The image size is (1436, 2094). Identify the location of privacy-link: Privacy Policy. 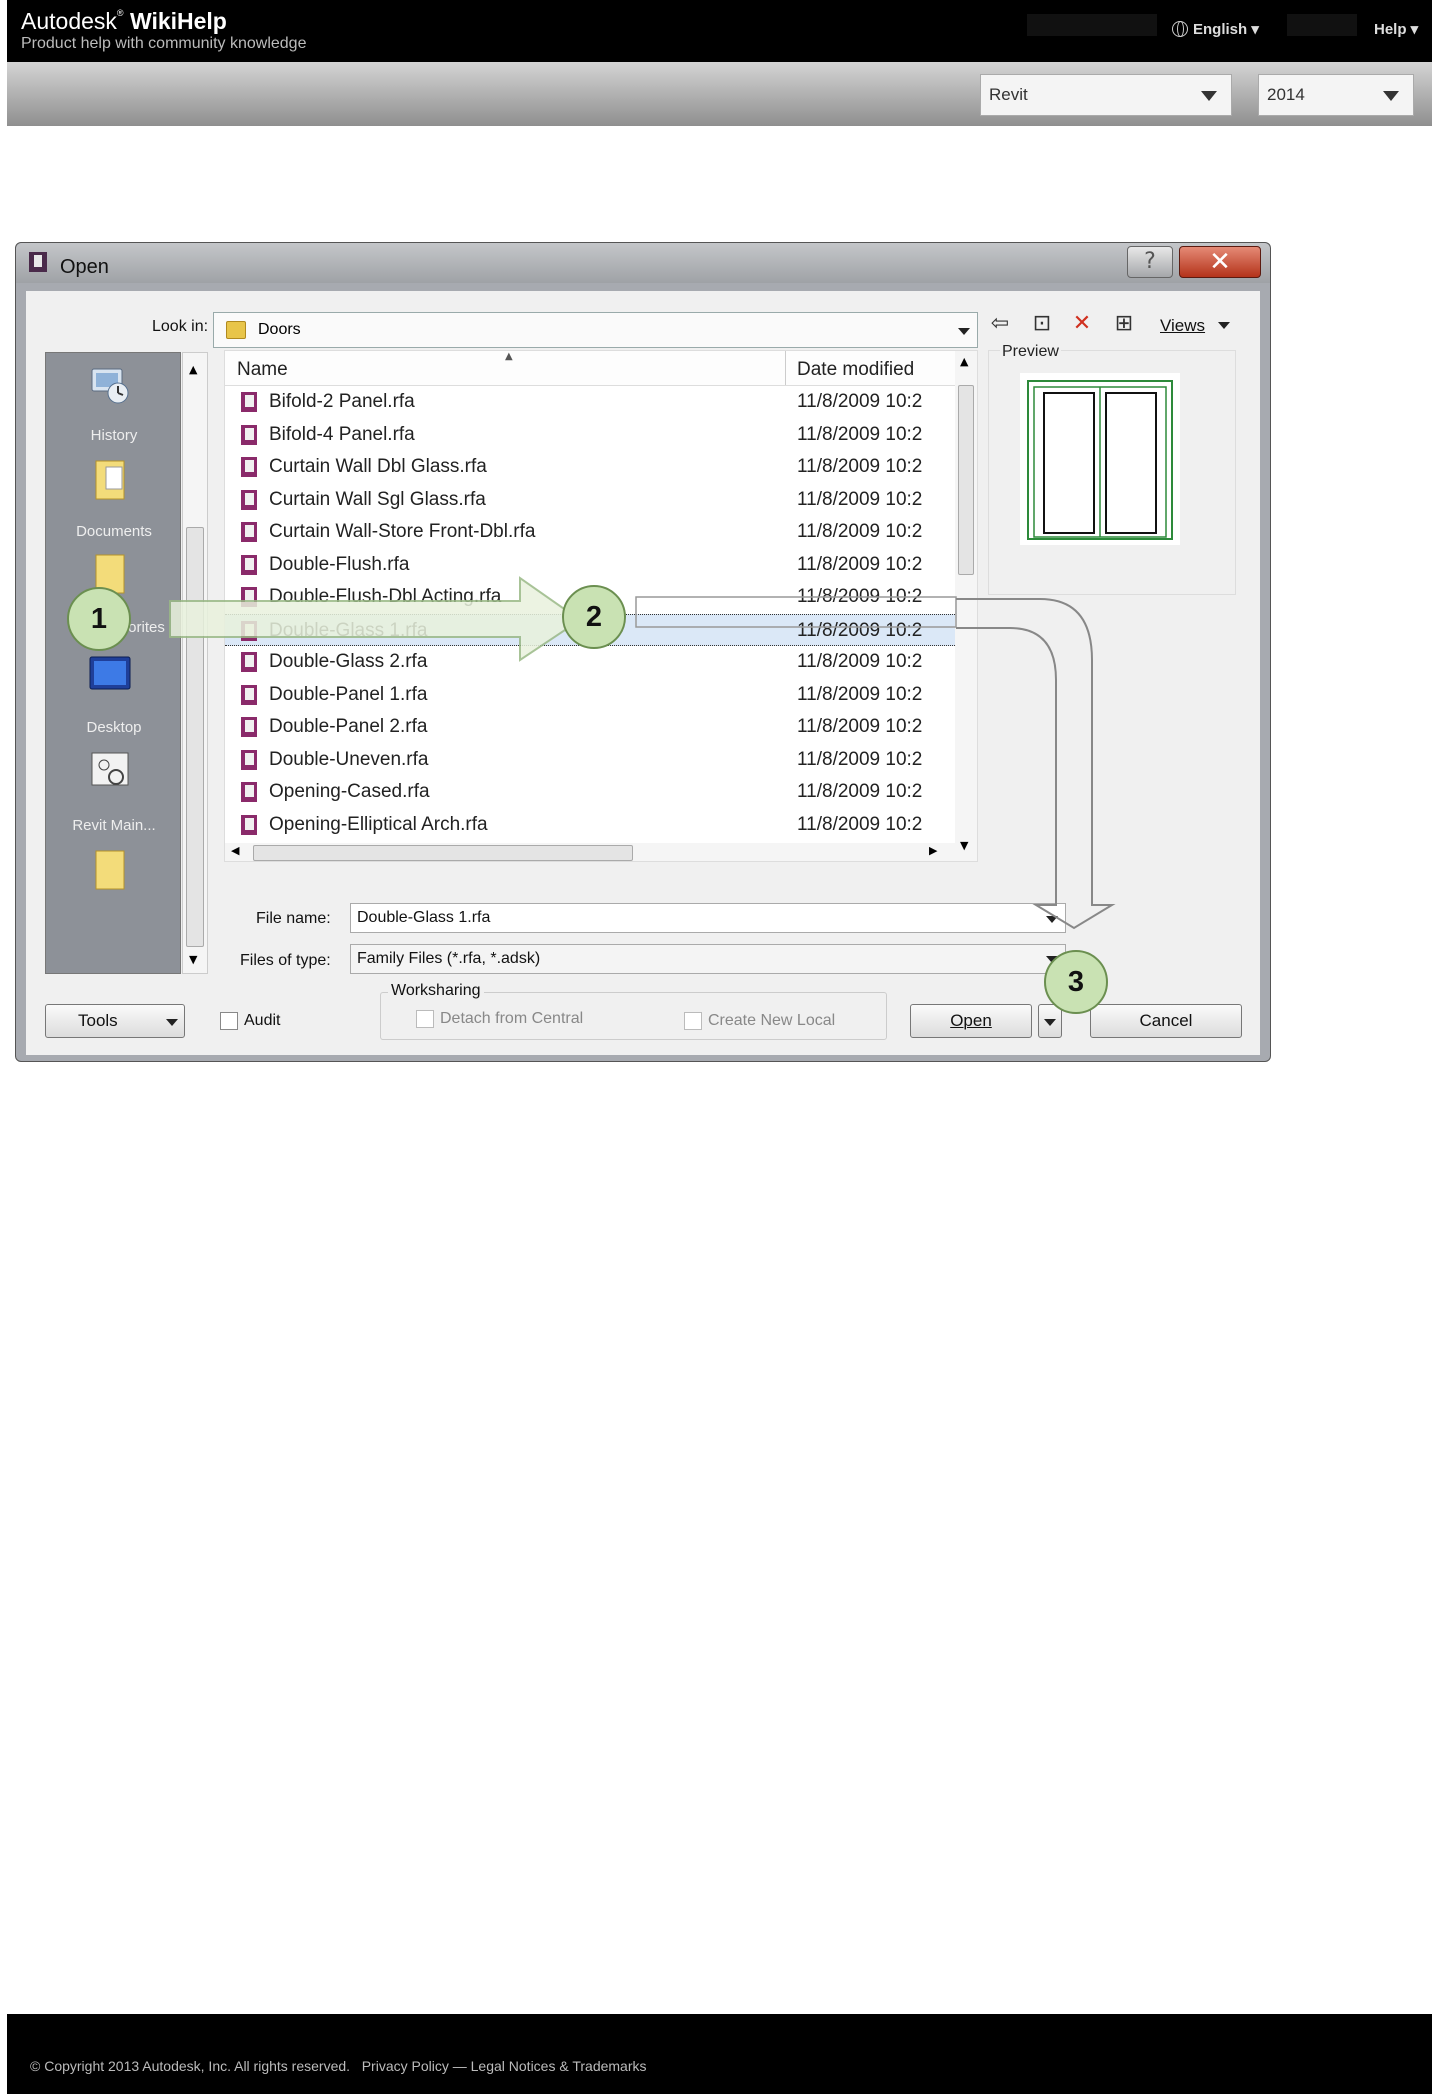
(405, 2066).